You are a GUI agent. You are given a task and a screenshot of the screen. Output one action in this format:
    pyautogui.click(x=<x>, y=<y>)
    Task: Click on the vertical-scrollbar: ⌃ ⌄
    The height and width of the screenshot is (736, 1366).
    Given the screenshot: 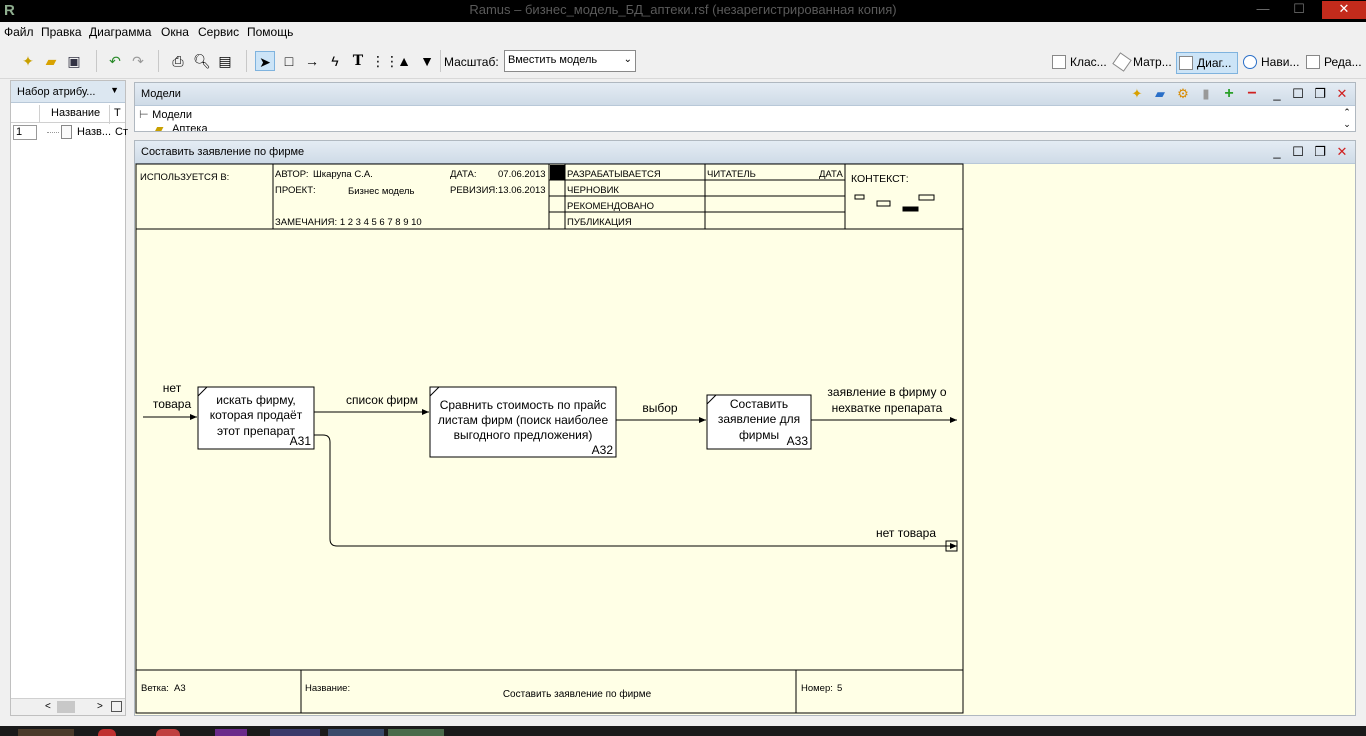 What is the action you would take?
    pyautogui.click(x=1347, y=118)
    